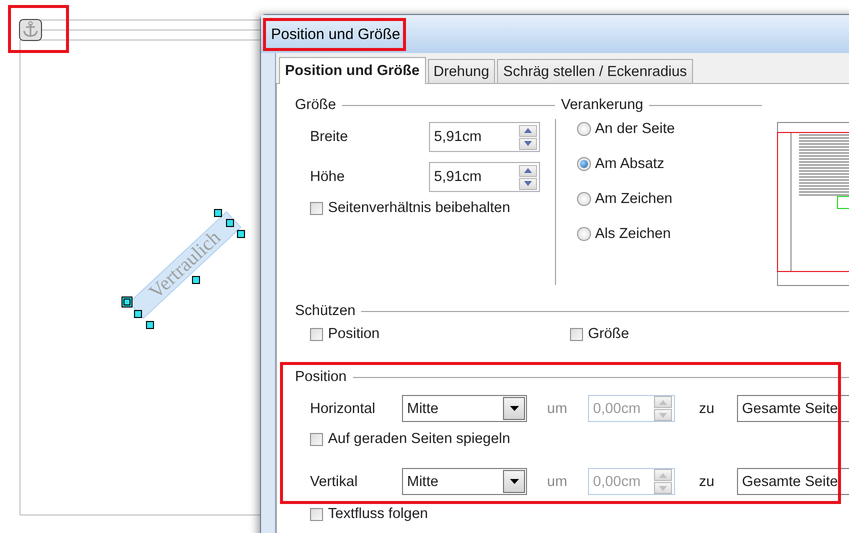 The image size is (849, 533). Describe the element at coordinates (609, 334) in the screenshot. I see `checkbox-label: Größe` at that location.